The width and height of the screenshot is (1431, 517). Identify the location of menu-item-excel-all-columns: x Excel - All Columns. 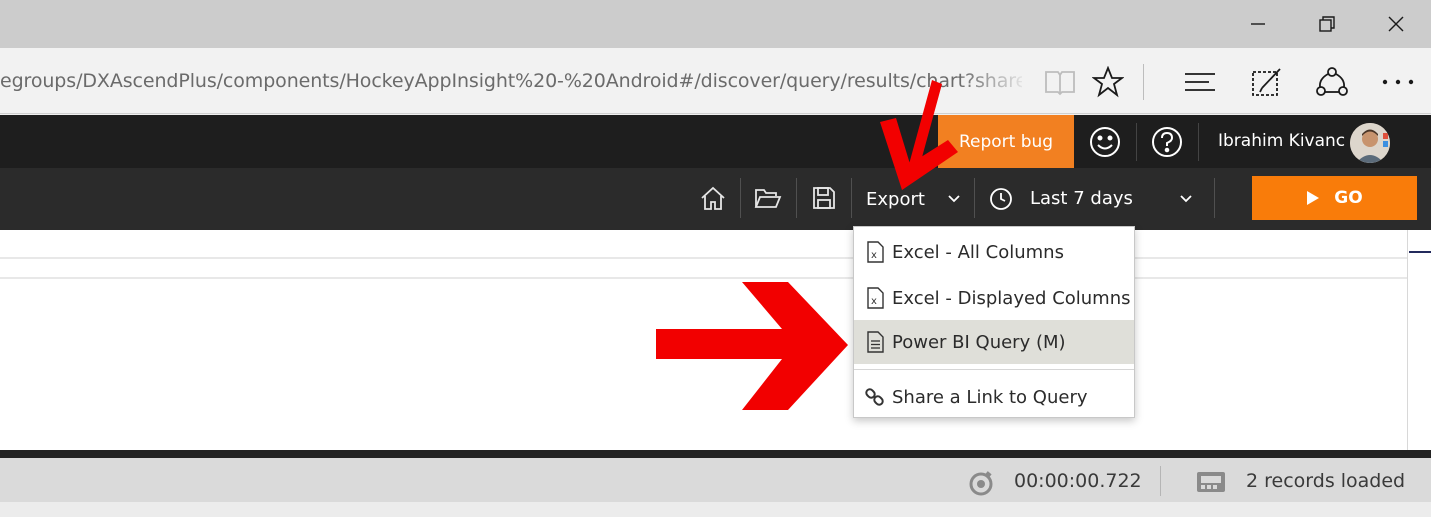
(994, 252).